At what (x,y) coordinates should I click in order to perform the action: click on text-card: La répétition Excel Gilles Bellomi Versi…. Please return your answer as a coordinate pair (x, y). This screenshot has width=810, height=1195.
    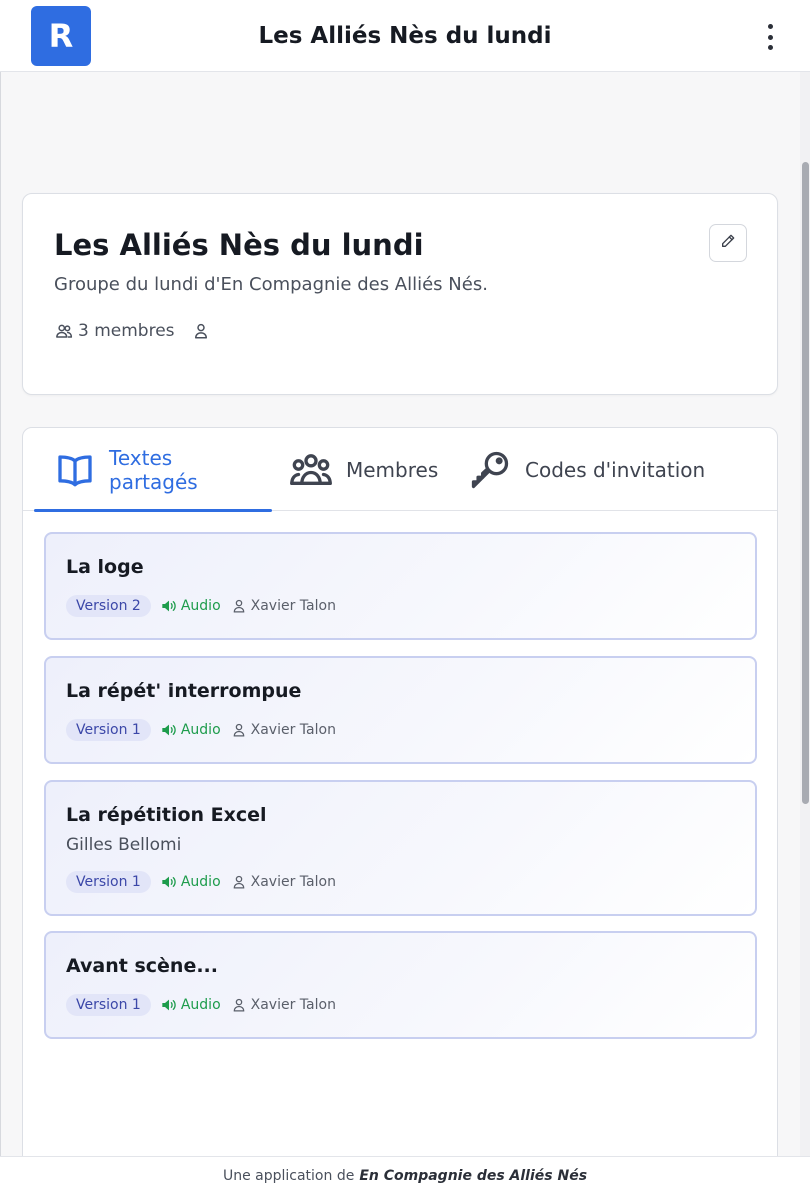
    Looking at the image, I should click on (400, 848).